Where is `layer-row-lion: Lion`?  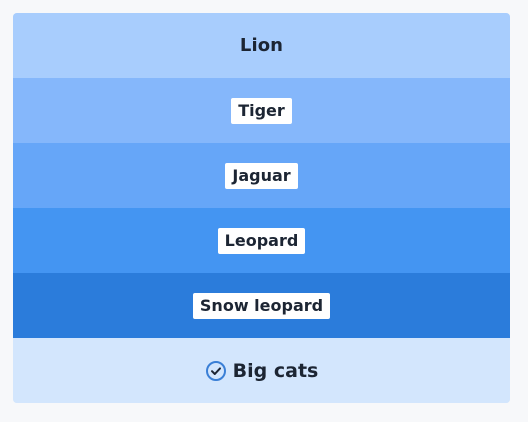 layer-row-lion: Lion is located at coordinates (261, 45).